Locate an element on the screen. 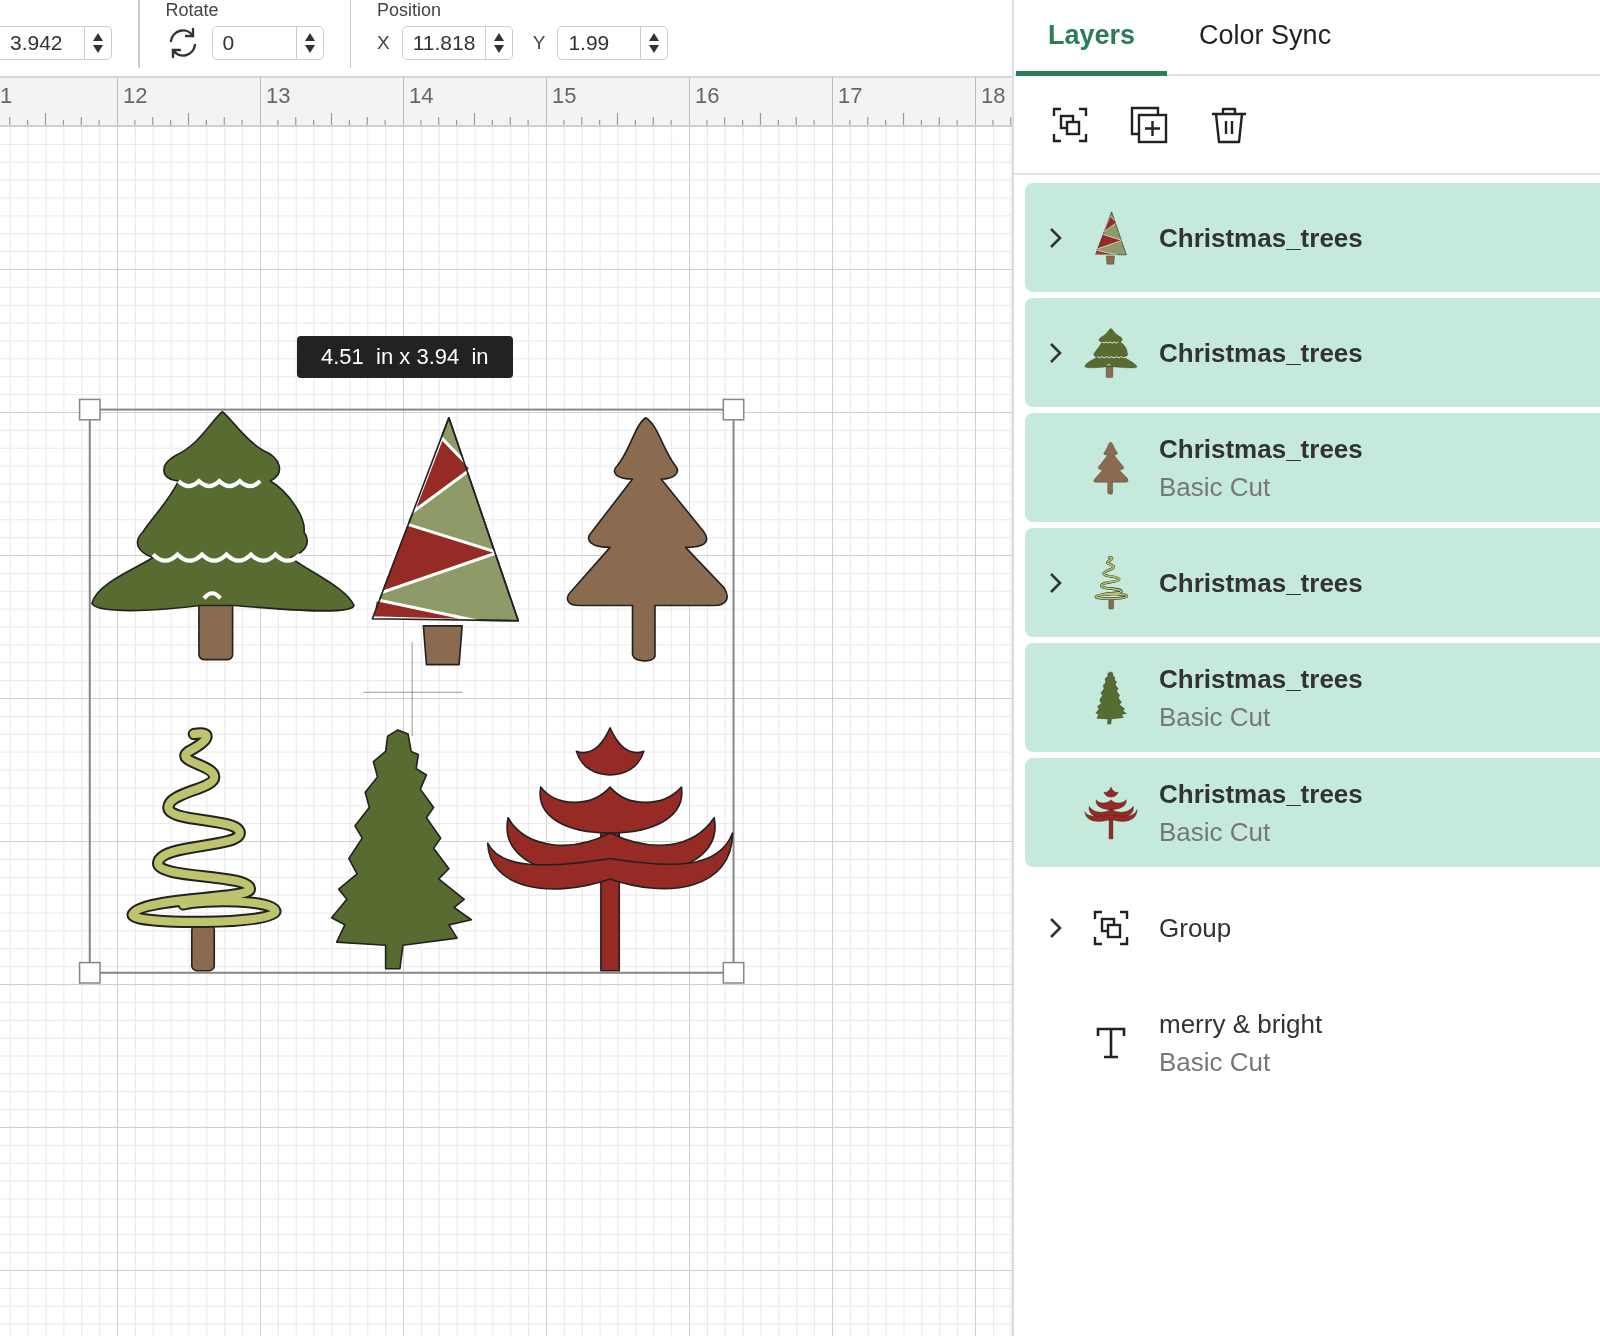  layer-name: merry & bright is located at coordinates (1241, 1023).